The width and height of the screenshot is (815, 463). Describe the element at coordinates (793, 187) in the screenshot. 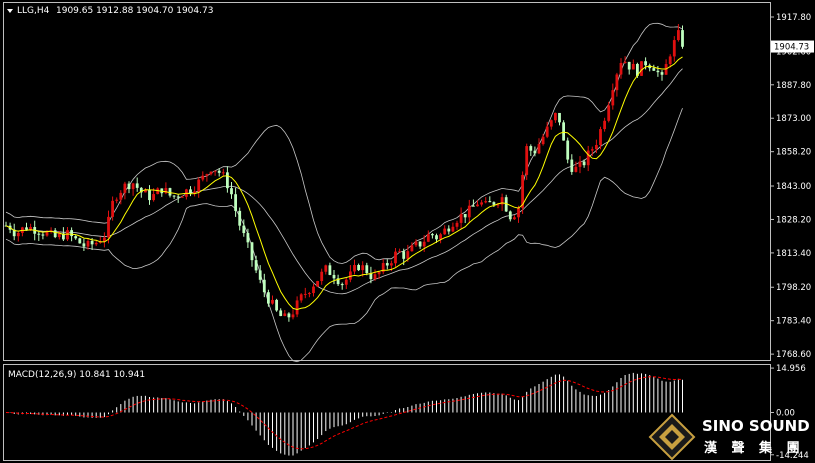

I see `price-tick-label: 1843.00` at that location.